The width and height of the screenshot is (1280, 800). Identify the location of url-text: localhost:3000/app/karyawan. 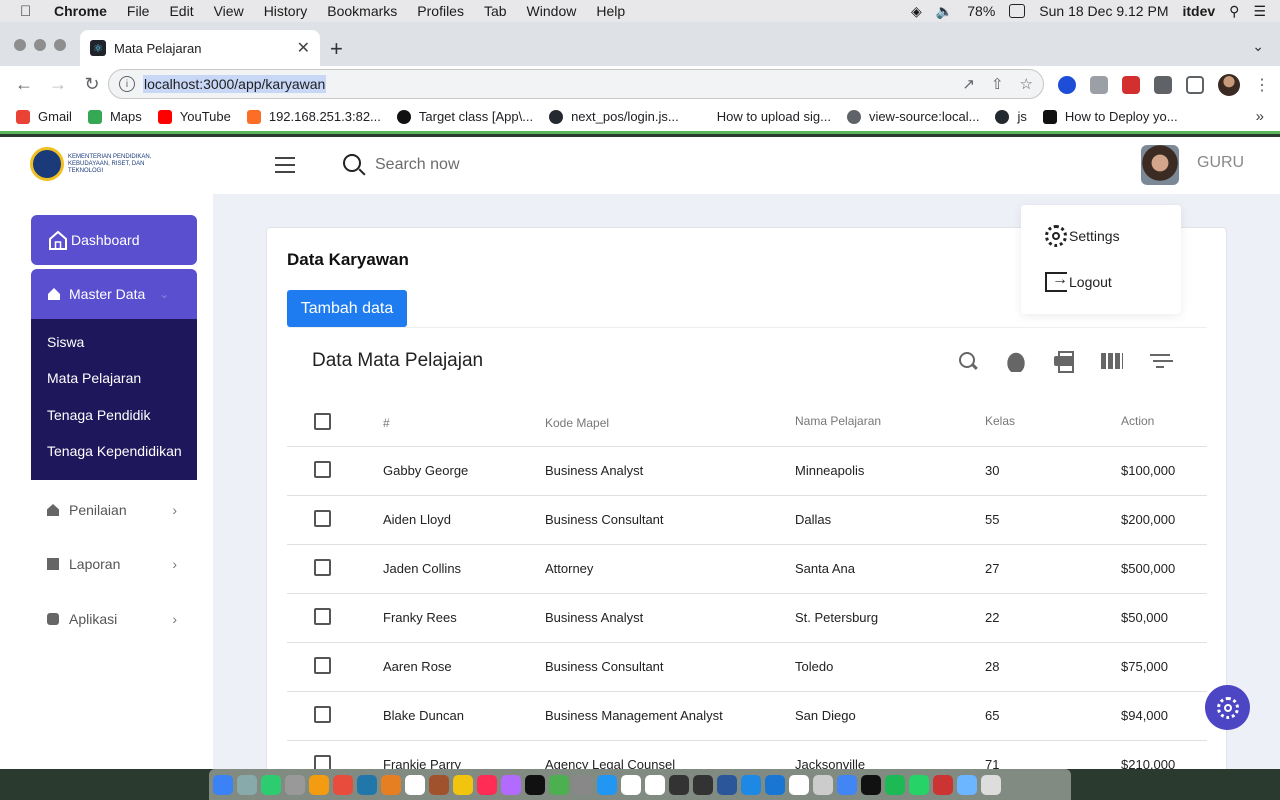
(235, 84).